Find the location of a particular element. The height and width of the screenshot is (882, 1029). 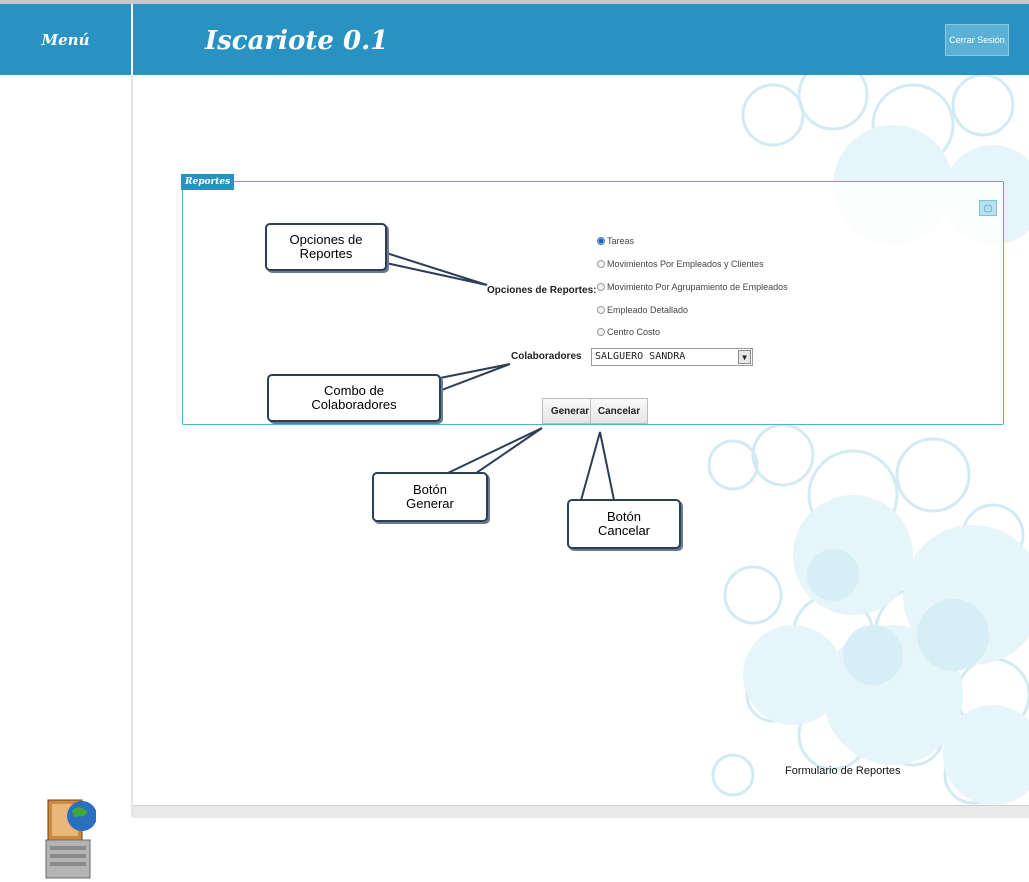

chevron-down-icon: ▼ is located at coordinates (744, 357).